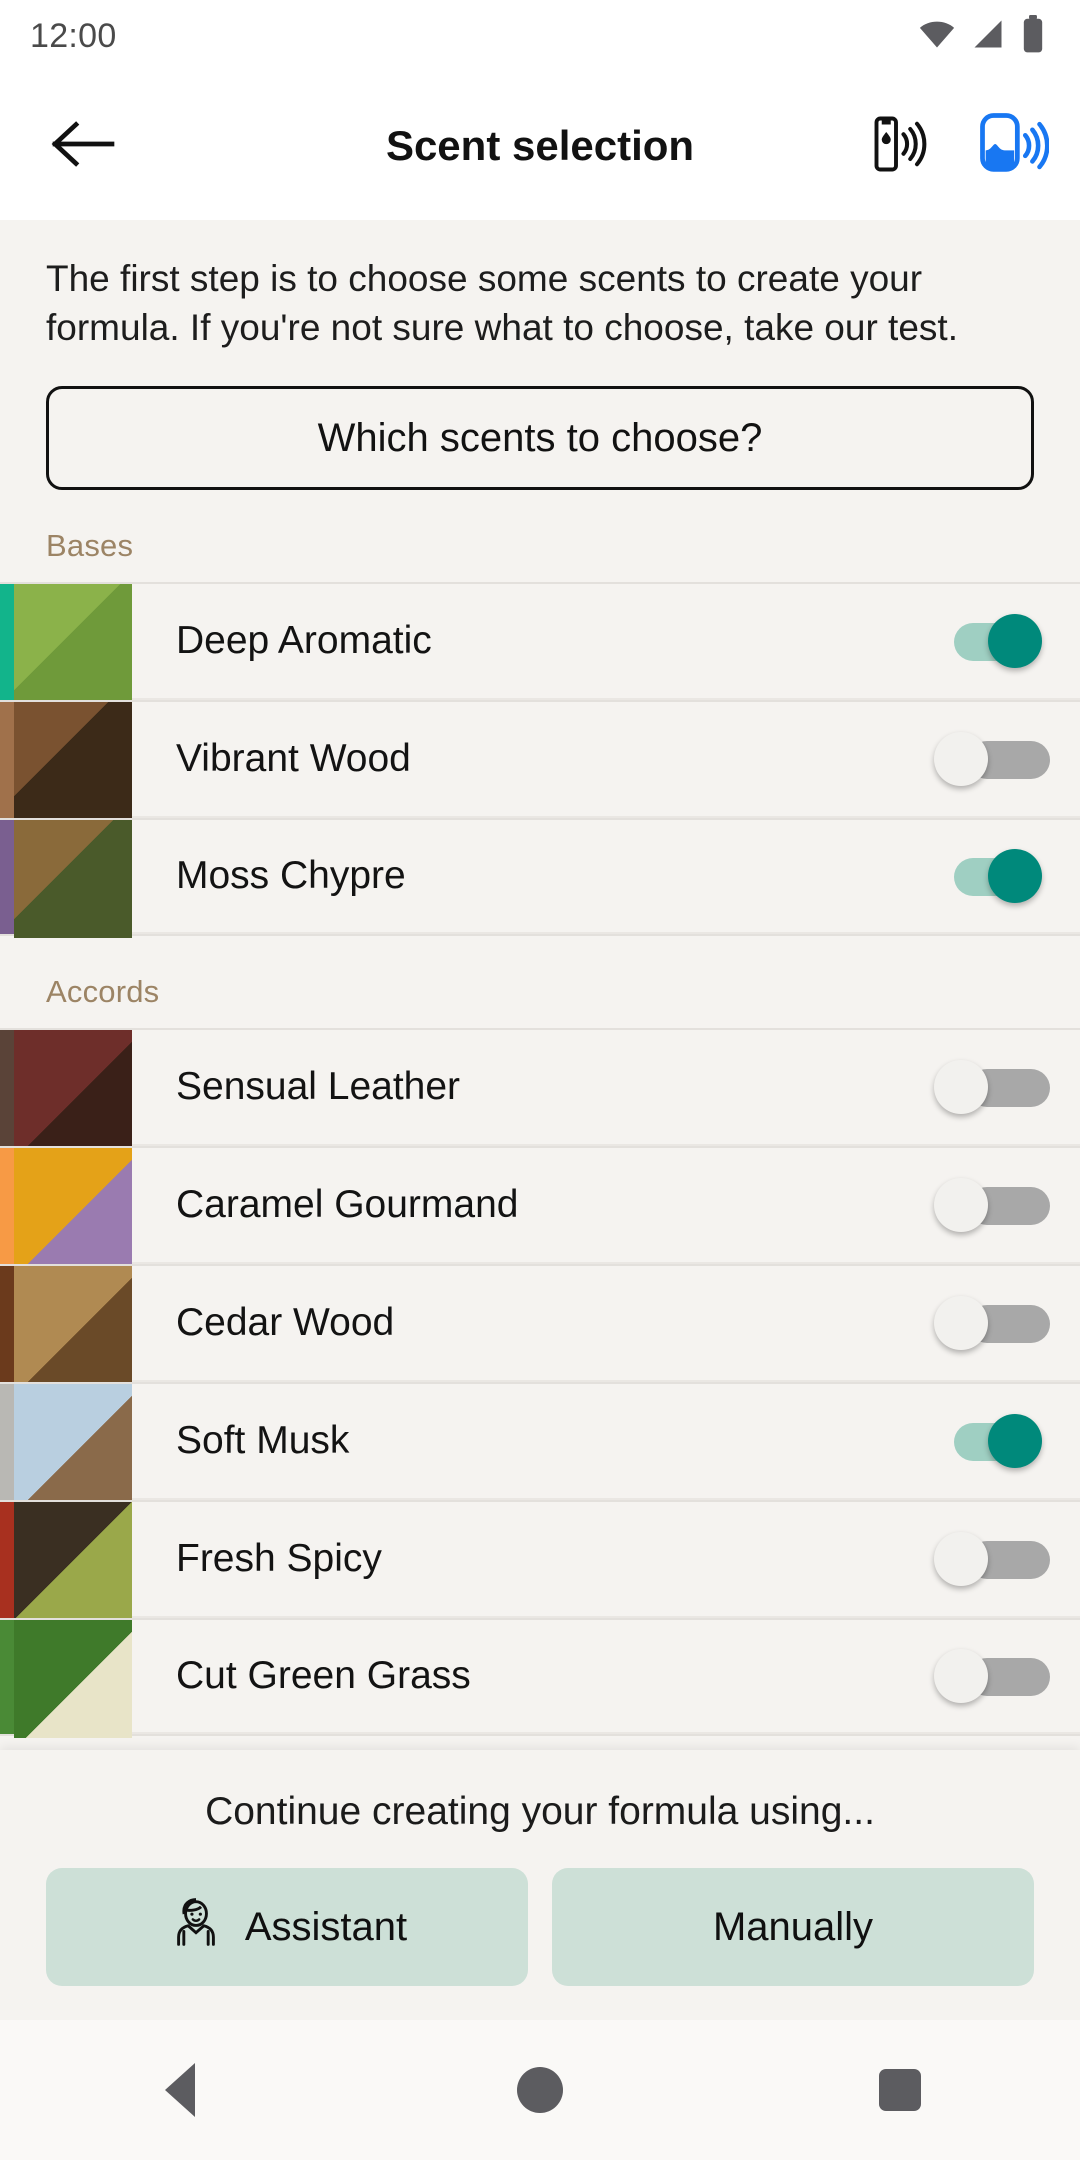 This screenshot has width=1080, height=2160. Describe the element at coordinates (606, 642) in the screenshot. I see `scent-row-body: Deep Aromatic` at that location.